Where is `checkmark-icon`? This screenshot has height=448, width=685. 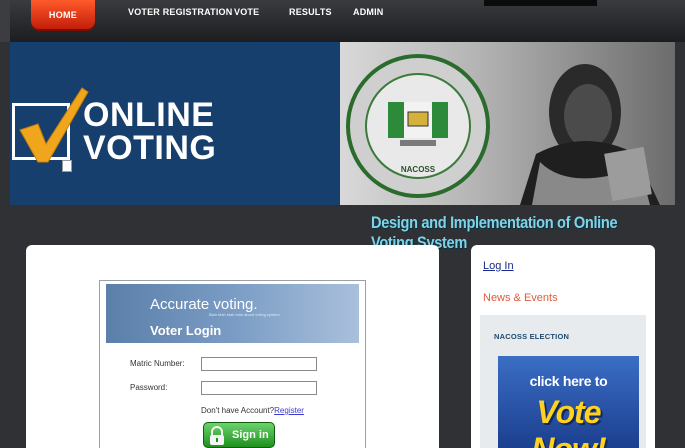 checkmark-icon is located at coordinates (54, 125).